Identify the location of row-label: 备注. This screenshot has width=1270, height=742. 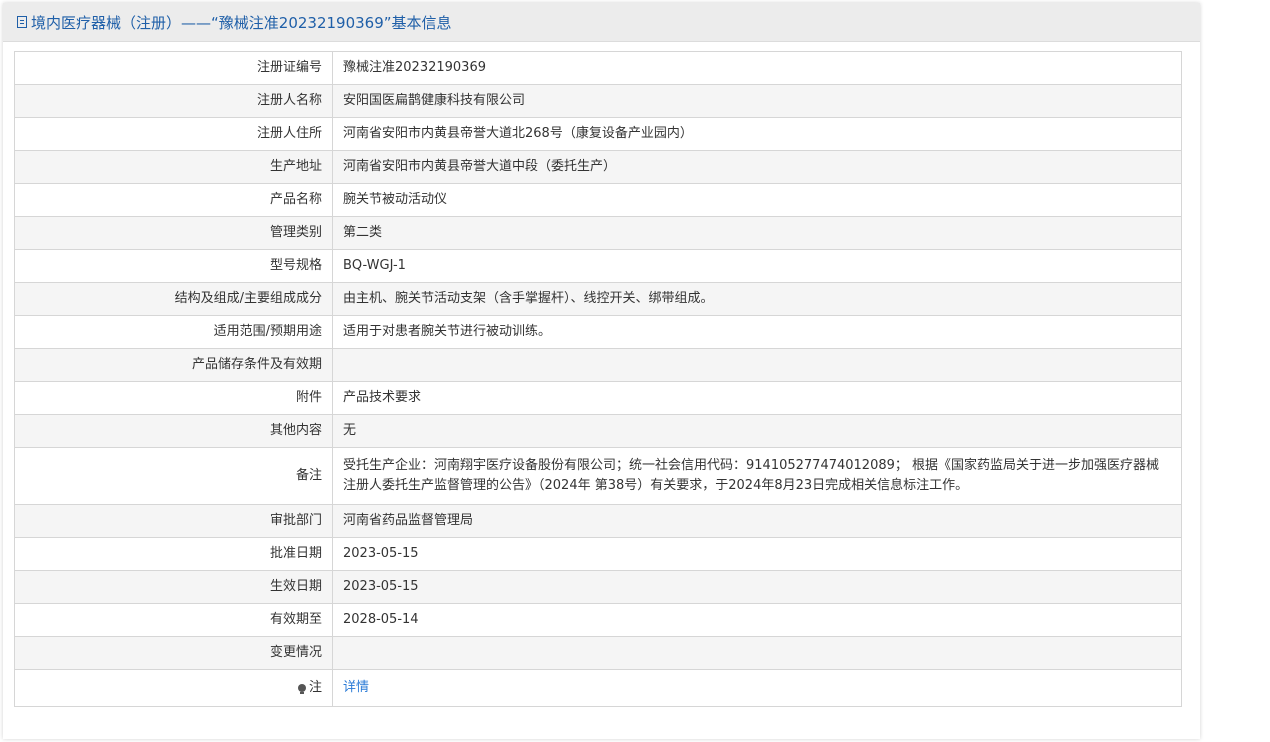
(173, 476).